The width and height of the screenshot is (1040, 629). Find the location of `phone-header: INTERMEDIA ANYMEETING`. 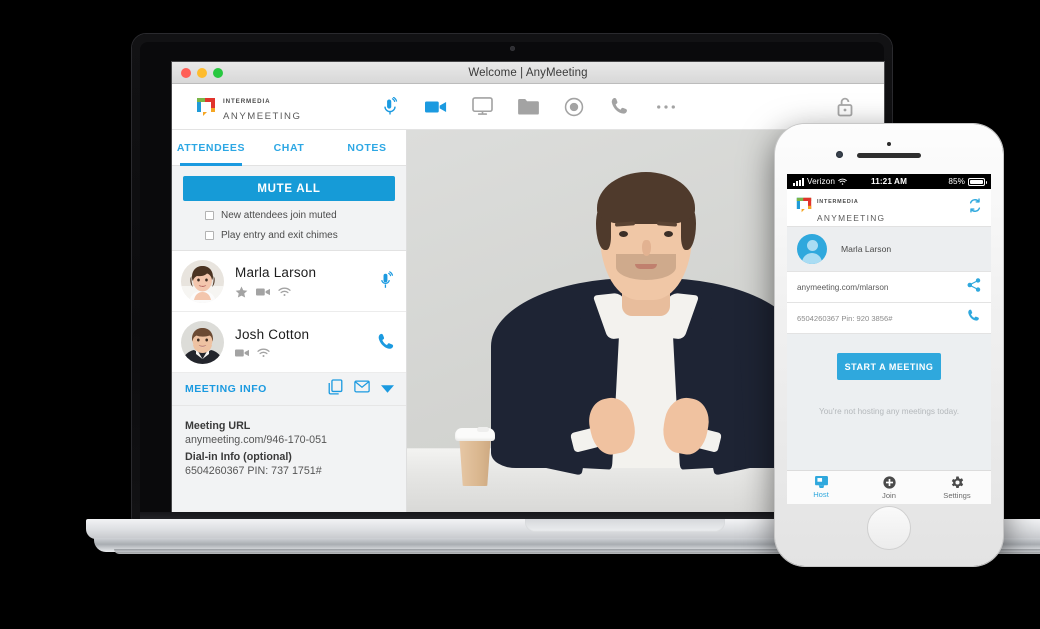

phone-header: INTERMEDIA ANYMEETING is located at coordinates (889, 208).